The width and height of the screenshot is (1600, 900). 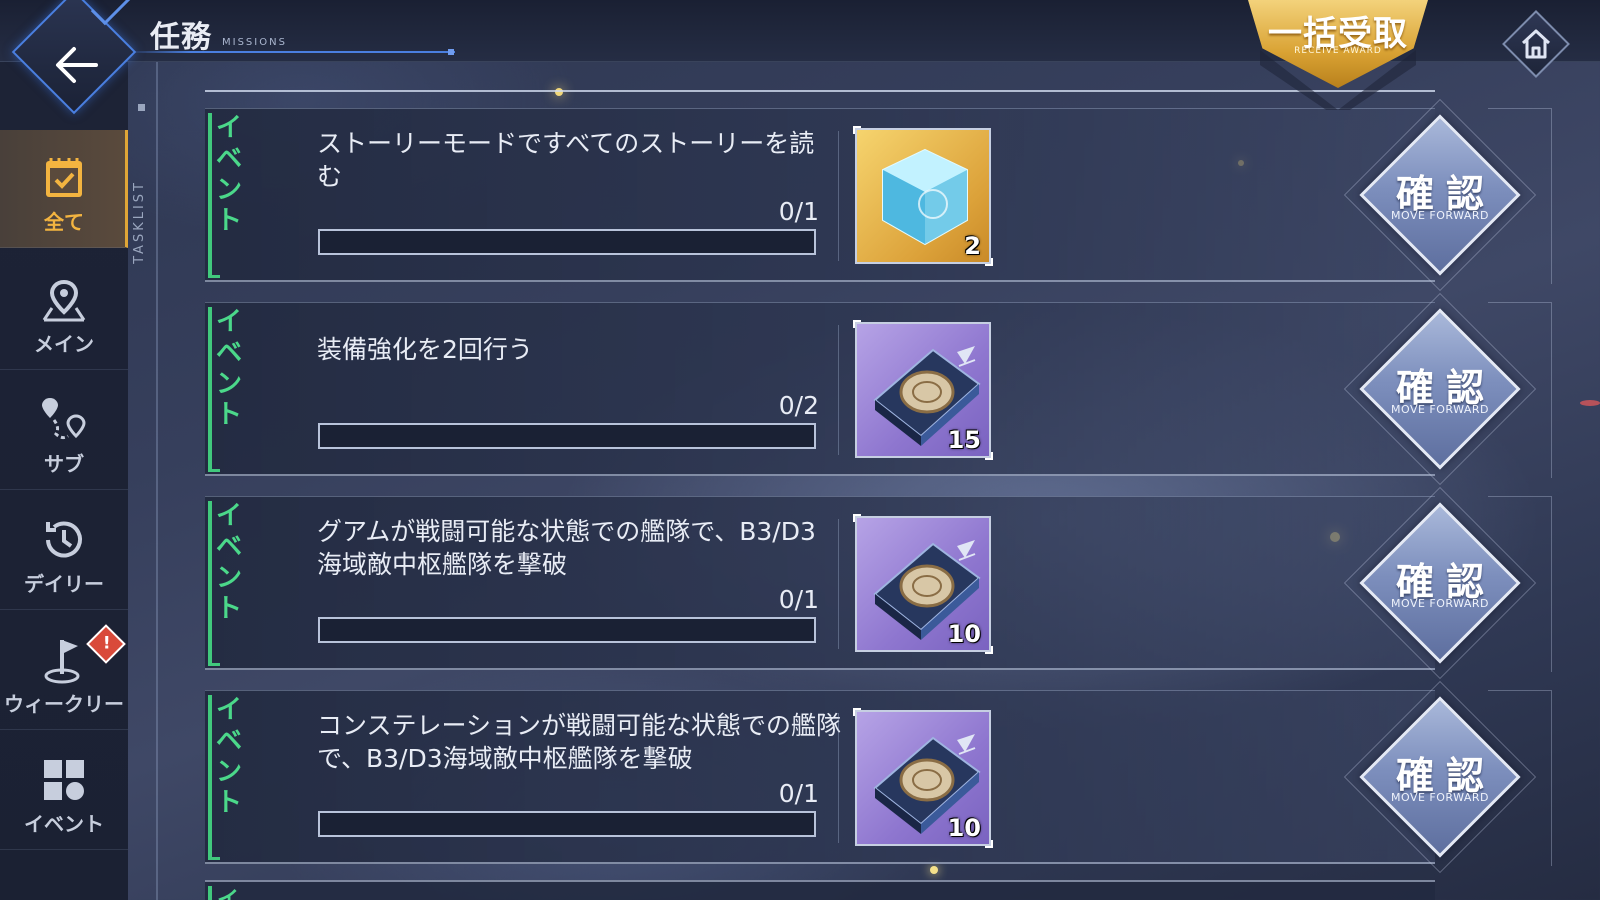 I want to click on event-grid-icon, so click(x=64, y=780).